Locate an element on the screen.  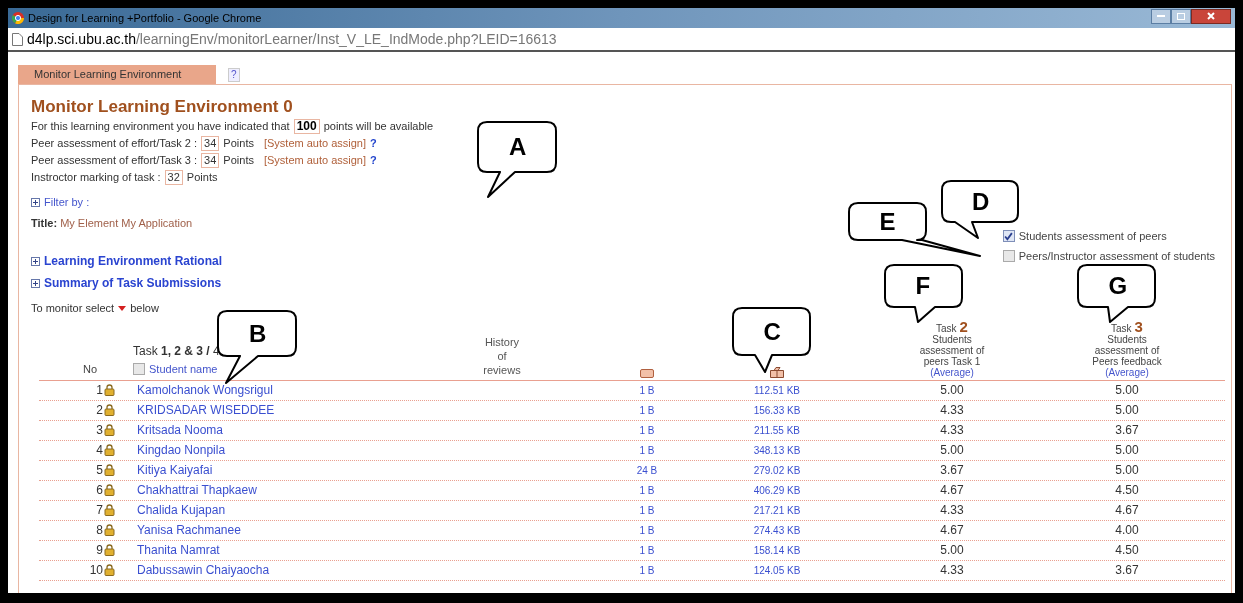
task-number: 2 is located at coordinates (963, 326).